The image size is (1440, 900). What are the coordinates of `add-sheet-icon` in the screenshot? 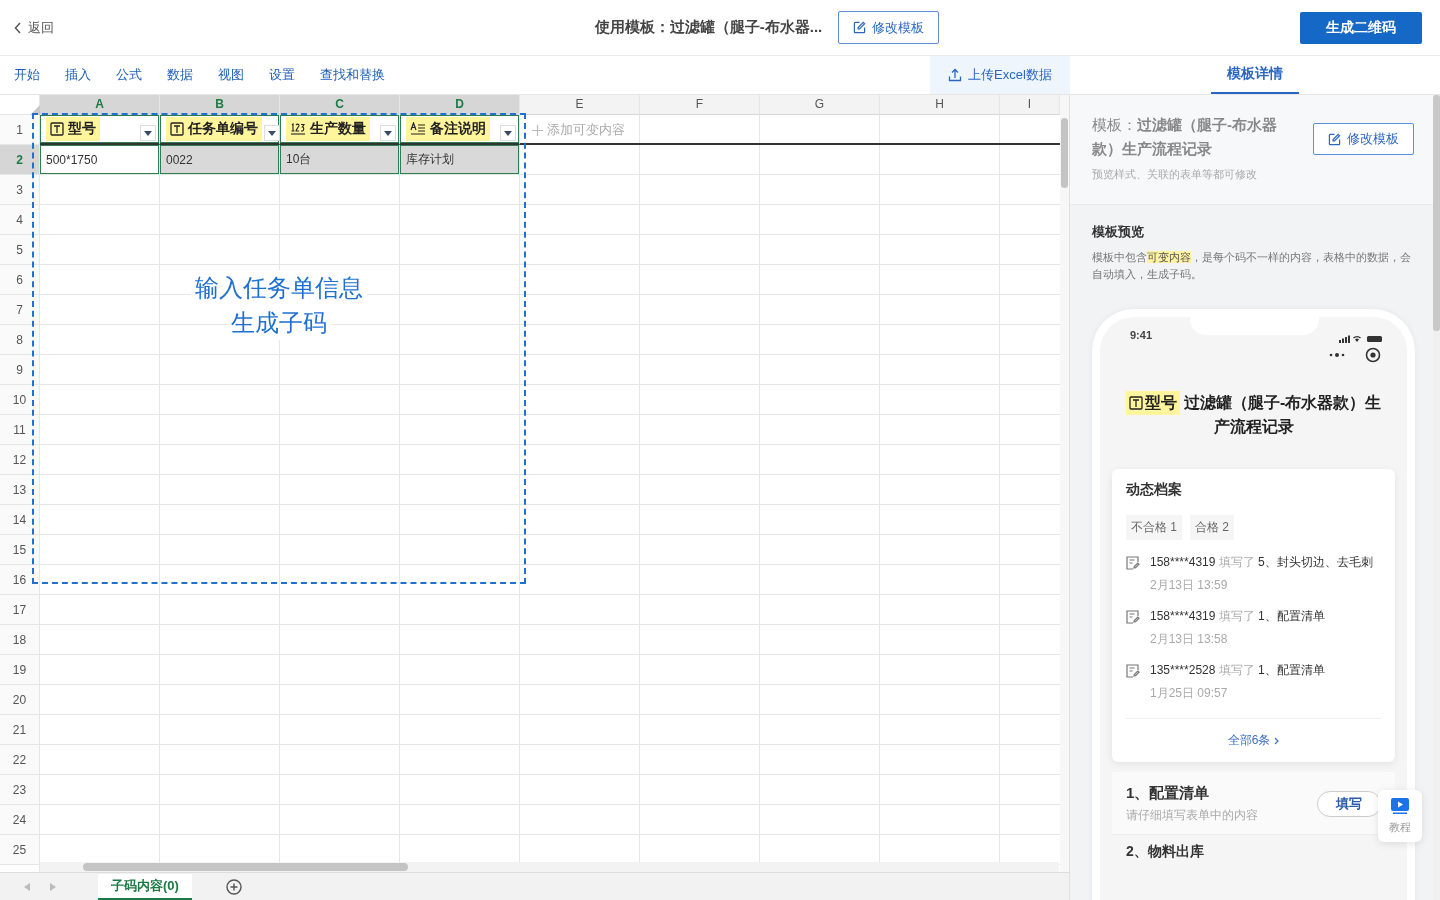 It's located at (233, 886).